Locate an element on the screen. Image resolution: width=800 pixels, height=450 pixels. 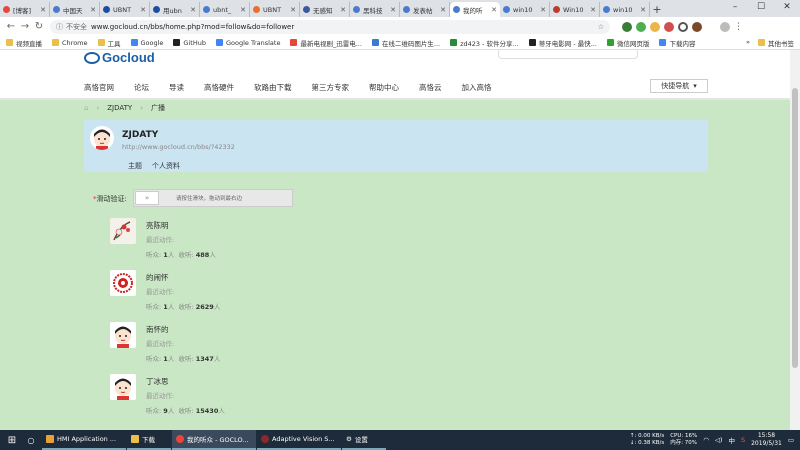
follower-name: 丁冰思 is located at coordinates (157, 381).